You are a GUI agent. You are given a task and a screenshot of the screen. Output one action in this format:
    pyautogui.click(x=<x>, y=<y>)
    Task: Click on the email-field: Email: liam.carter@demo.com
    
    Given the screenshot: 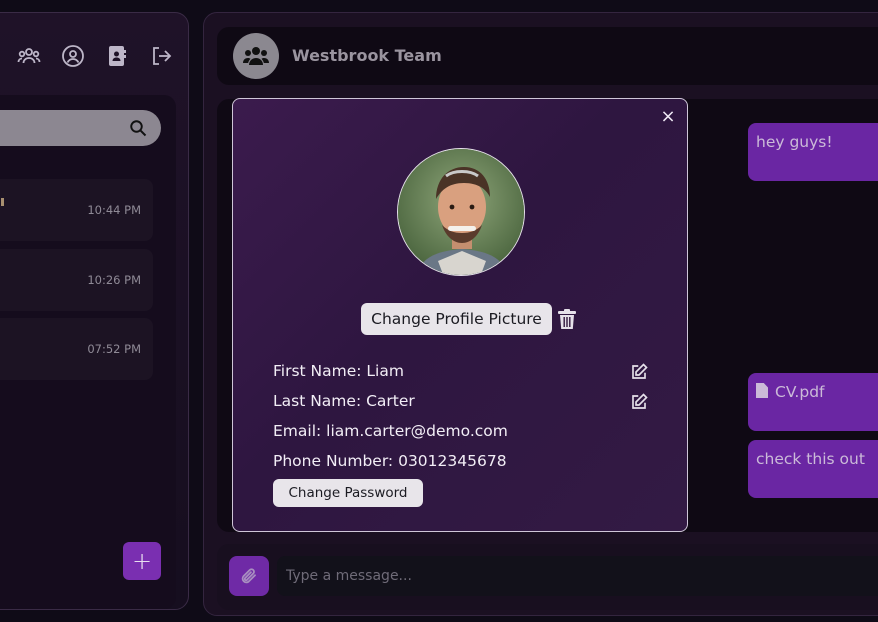 What is the action you would take?
    pyautogui.click(x=390, y=431)
    